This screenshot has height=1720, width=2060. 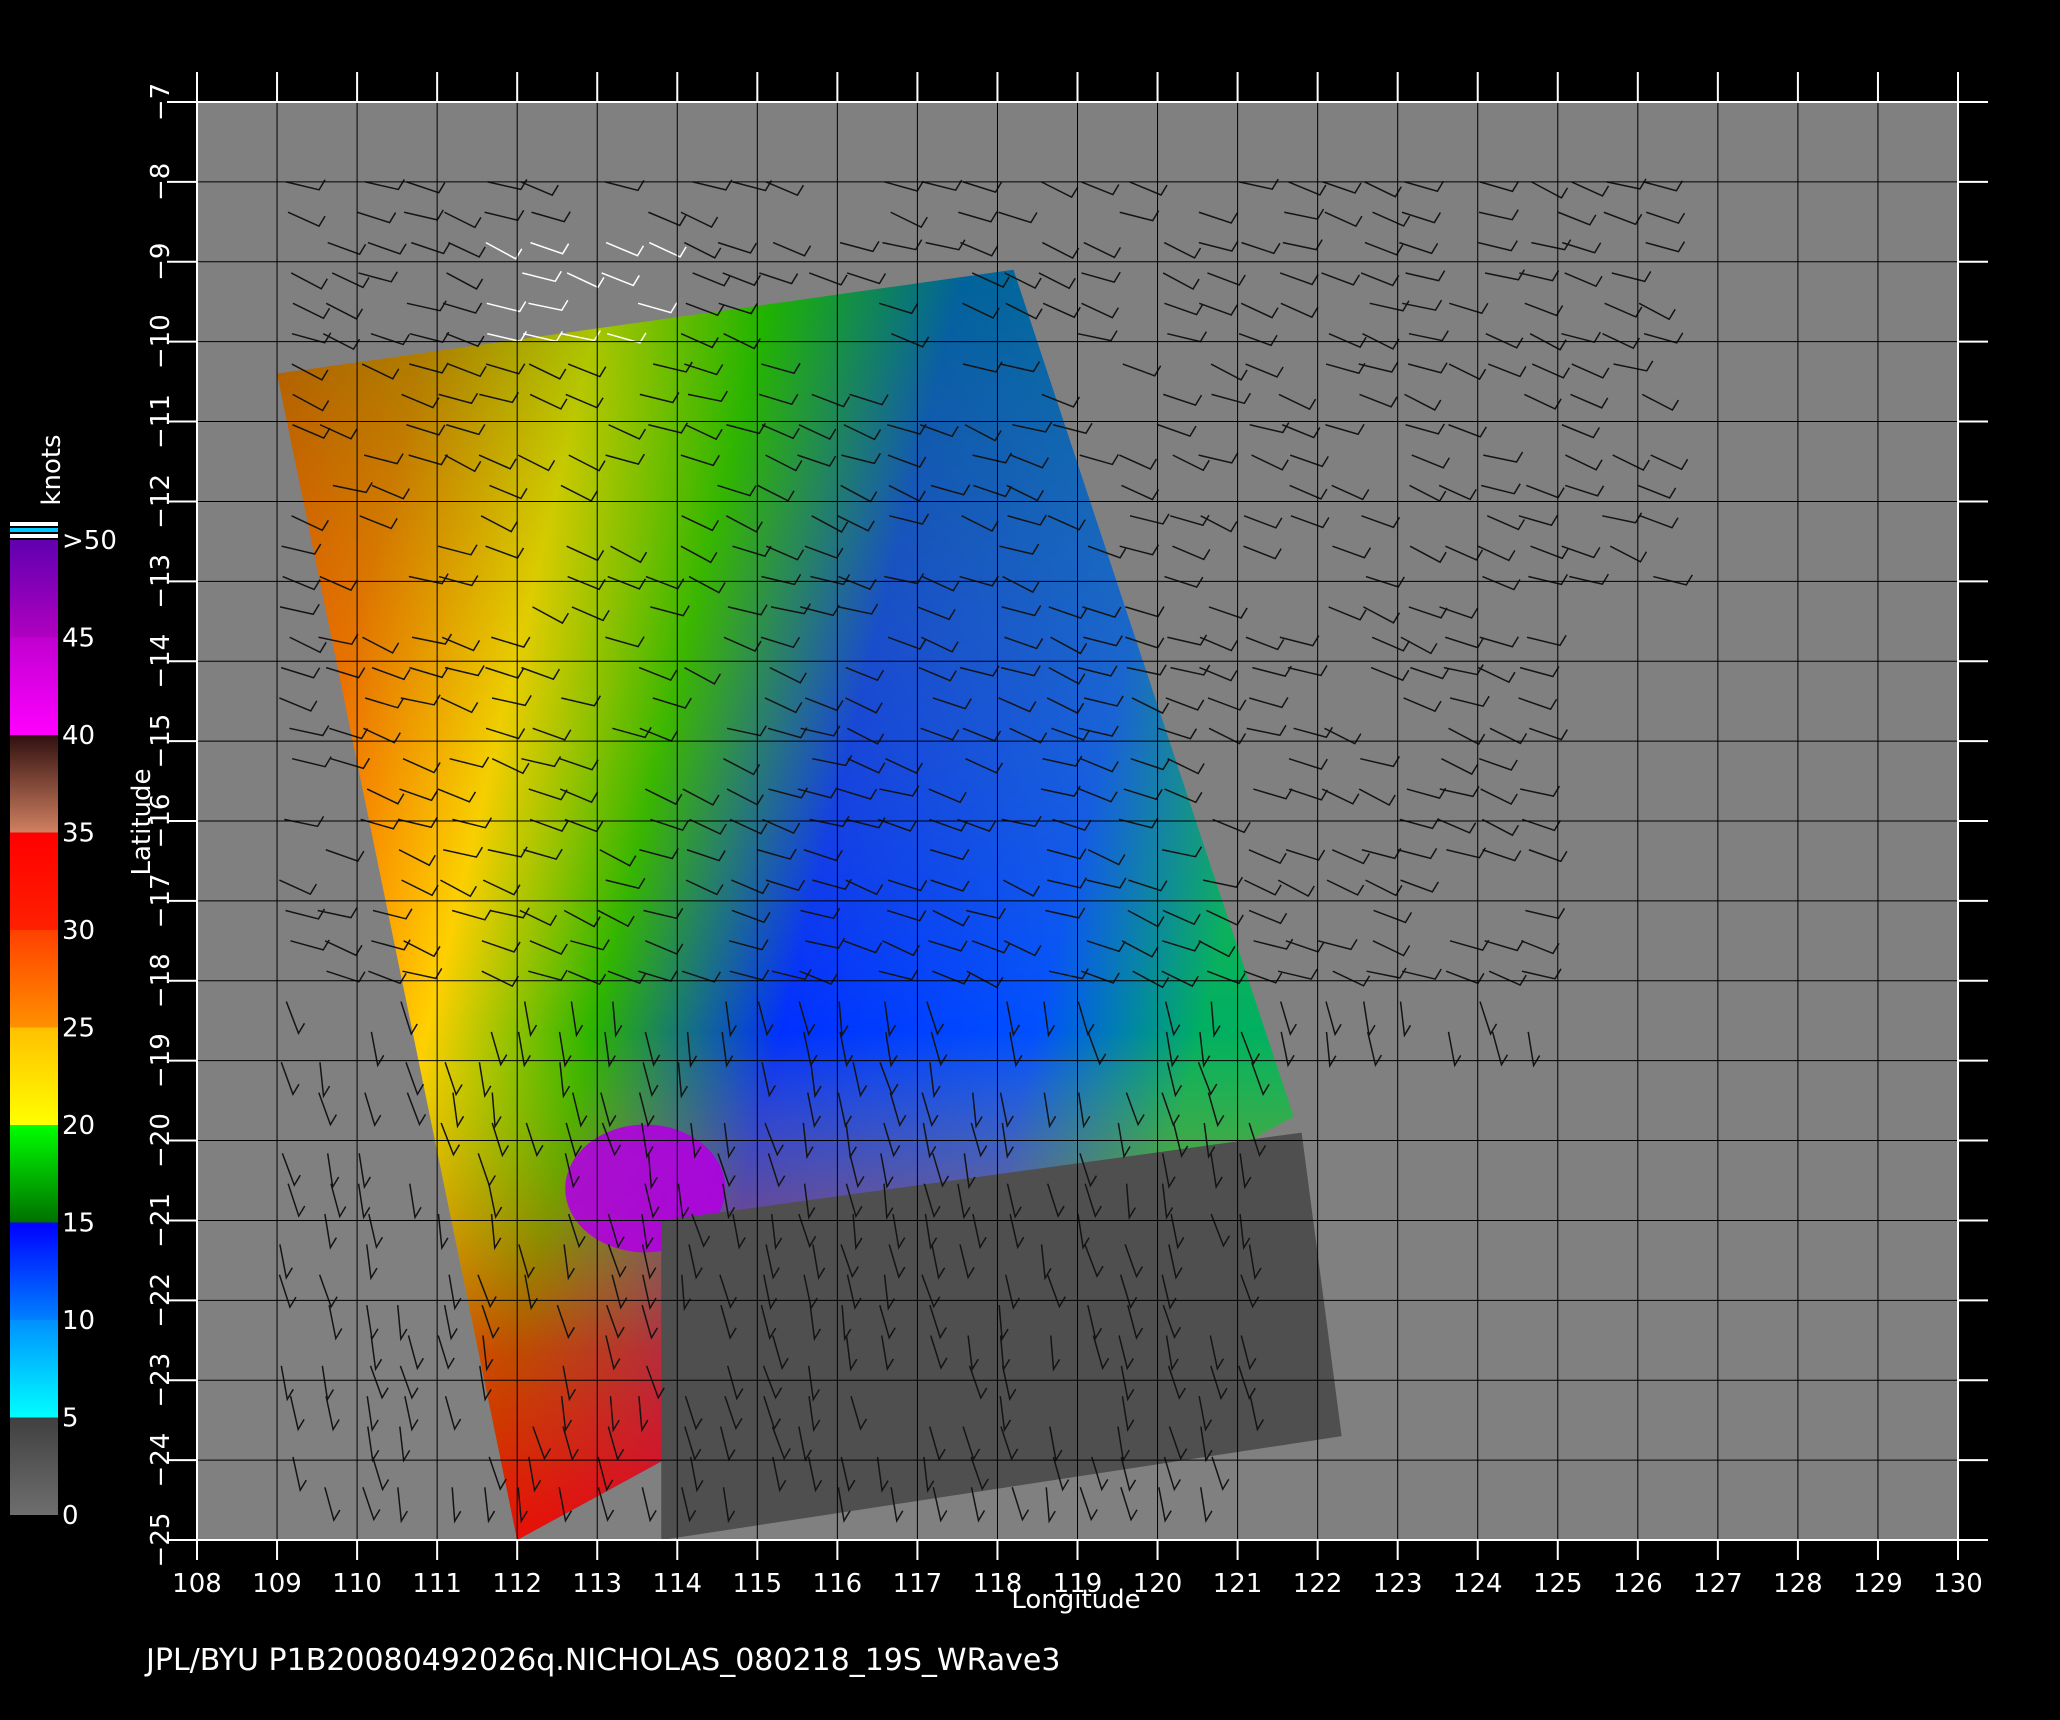 I want to click on x-tick-label: 125, so click(x=1558, y=1584).